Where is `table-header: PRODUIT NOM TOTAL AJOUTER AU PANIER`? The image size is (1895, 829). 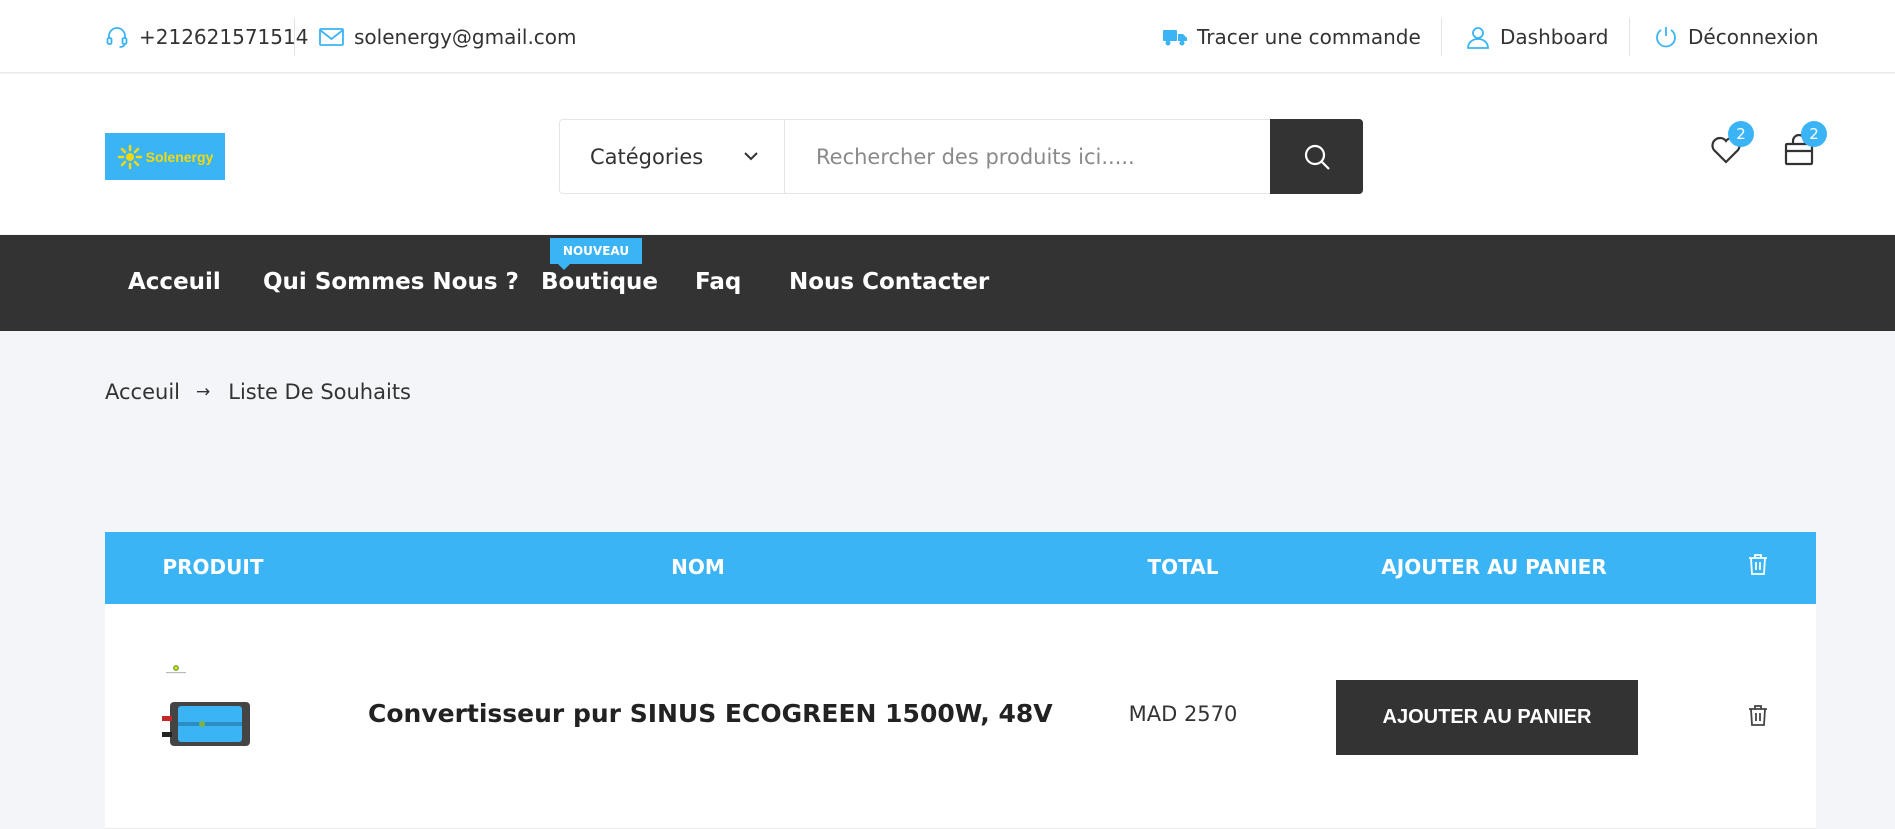 table-header: PRODUIT NOM TOTAL AJOUTER AU PANIER is located at coordinates (960, 568).